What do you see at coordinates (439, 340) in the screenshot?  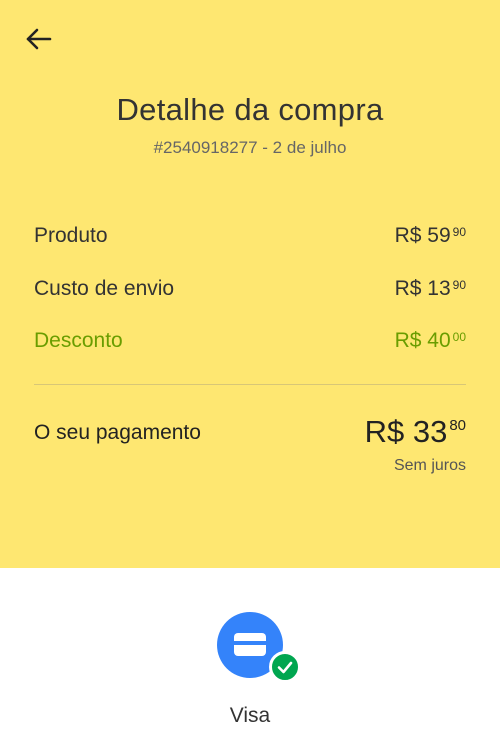 I see `price-whole: 40` at bounding box center [439, 340].